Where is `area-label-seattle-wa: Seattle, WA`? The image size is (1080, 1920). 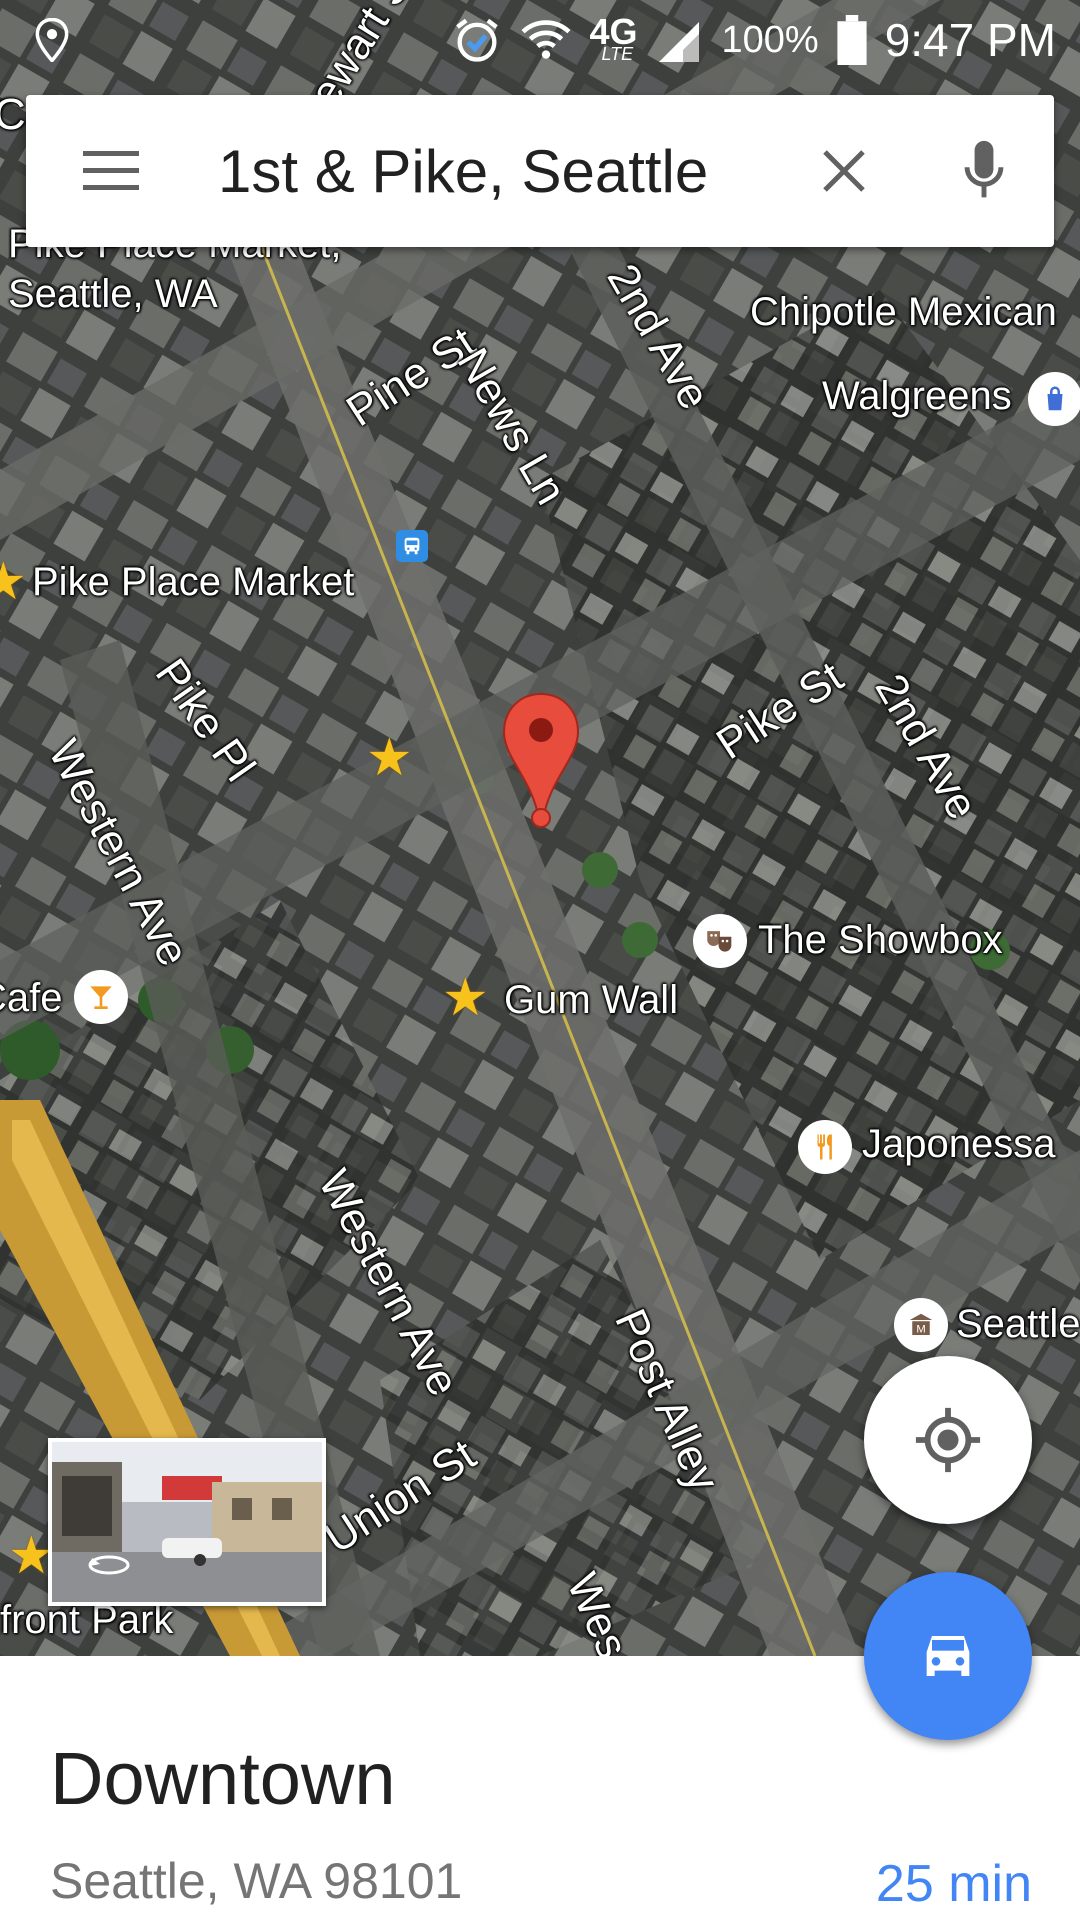
area-label-seattle-wa: Seattle, WA is located at coordinates (113, 294).